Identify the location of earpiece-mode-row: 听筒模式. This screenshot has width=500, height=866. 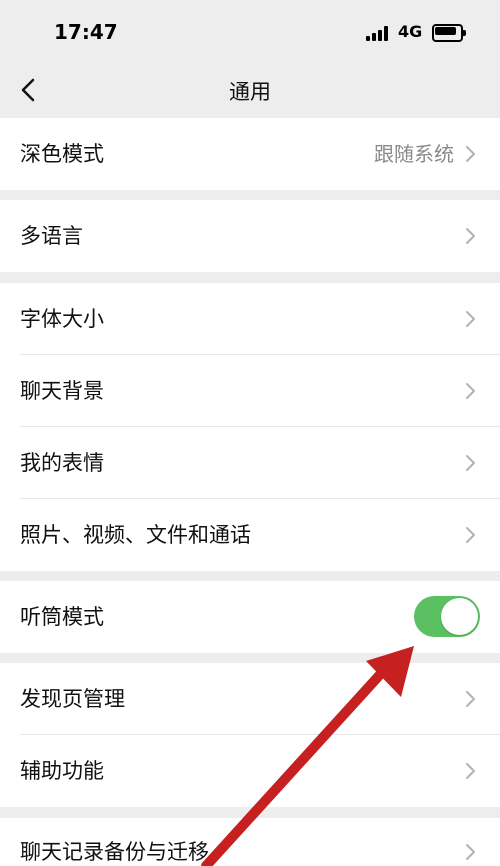
(250, 617).